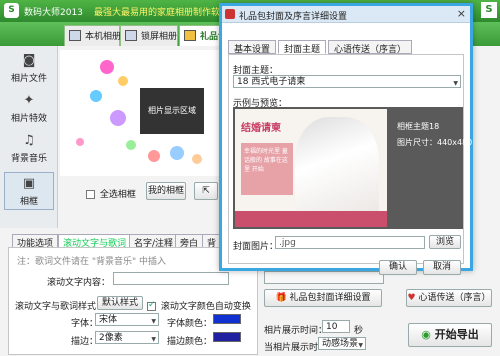 The width and height of the screenshot is (500, 356). I want to click on theme-info: 相框主题18, so click(418, 126).